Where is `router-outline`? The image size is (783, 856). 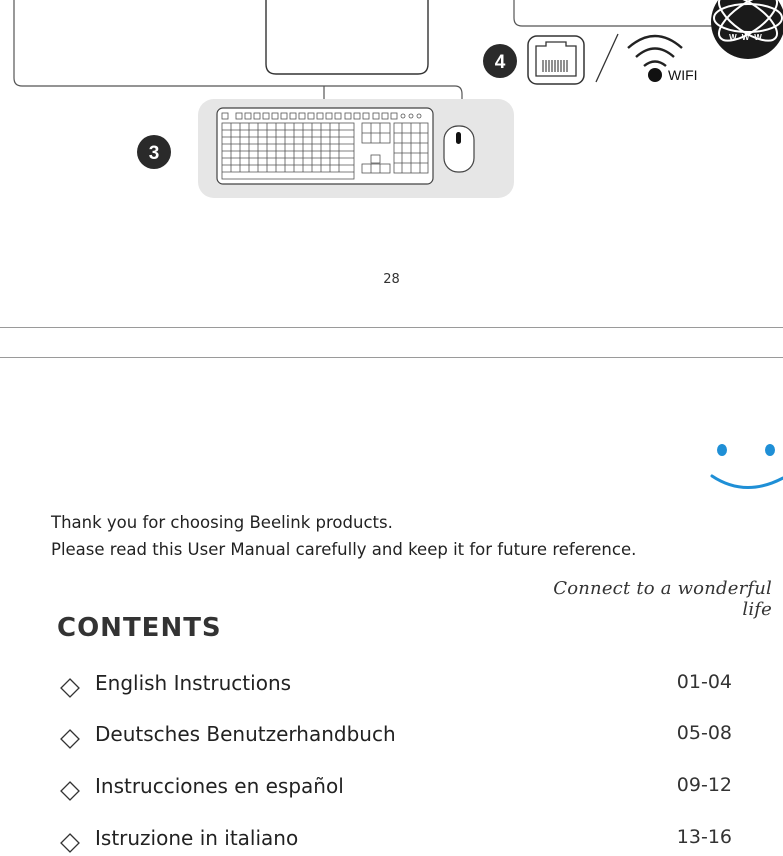
router-outline is located at coordinates (612, 13).